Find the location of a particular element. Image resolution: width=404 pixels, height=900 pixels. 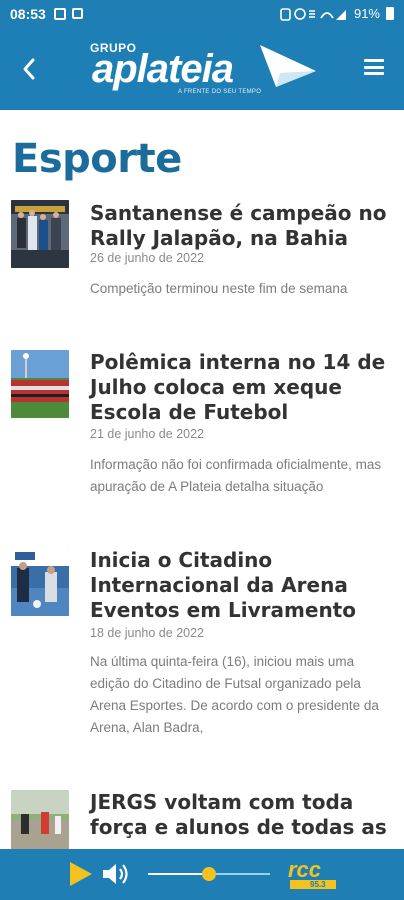

status-system-icons: 91% is located at coordinates (337, 13).